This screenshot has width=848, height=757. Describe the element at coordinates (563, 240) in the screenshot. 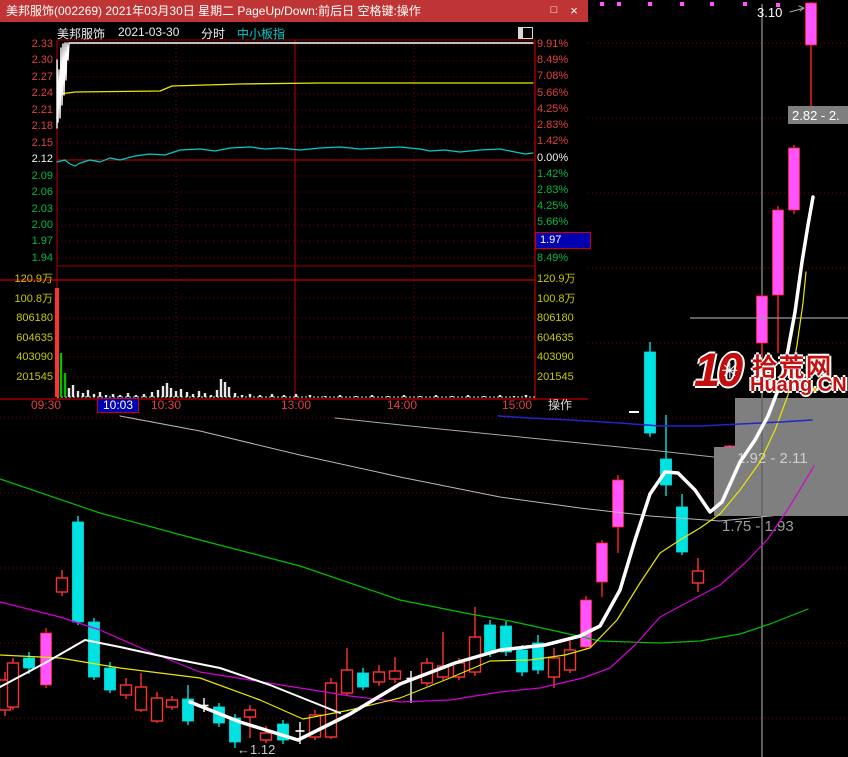

I see `percent-axis-label: 1.97` at that location.